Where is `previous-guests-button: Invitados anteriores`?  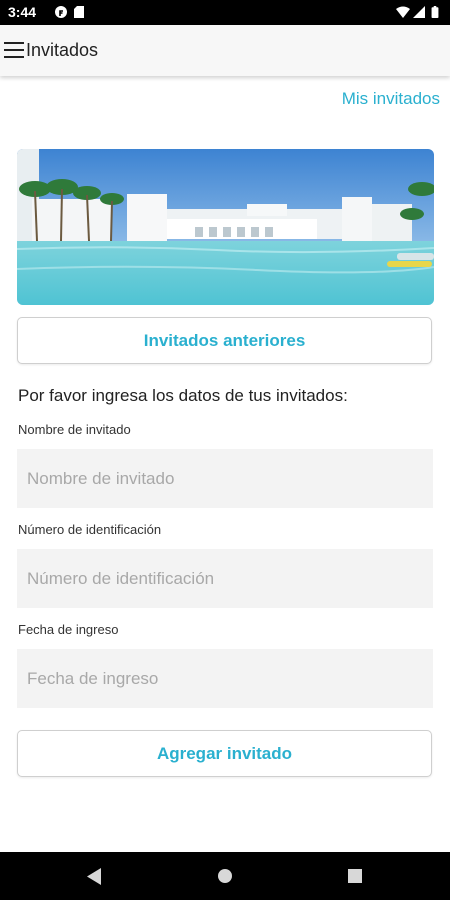 previous-guests-button: Invitados anteriores is located at coordinates (224, 340).